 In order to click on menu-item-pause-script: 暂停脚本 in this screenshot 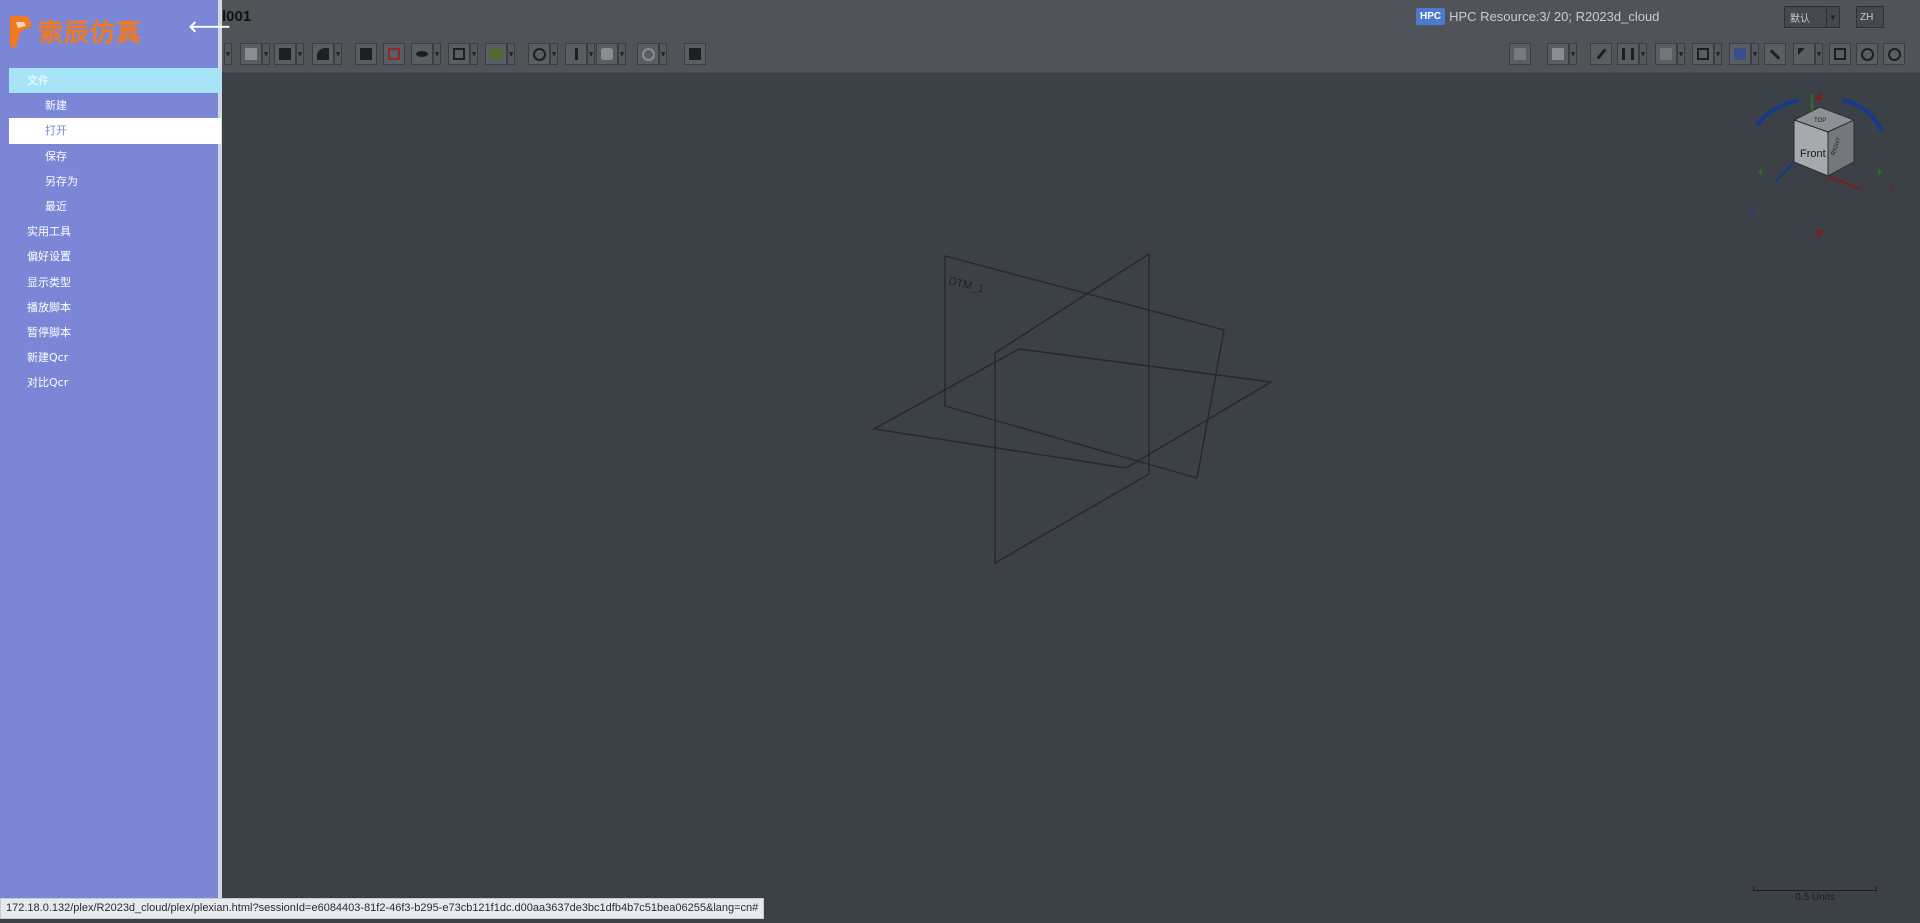, I will do `click(115, 332)`.